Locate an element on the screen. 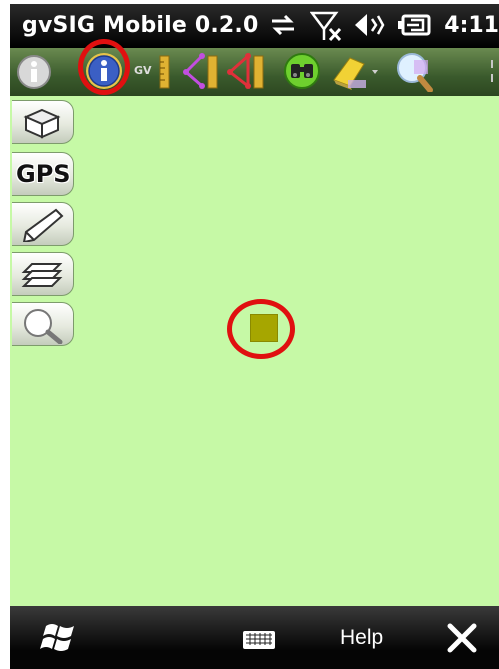 This screenshot has width=499, height=669. measure-area-tool is located at coordinates (246, 71).